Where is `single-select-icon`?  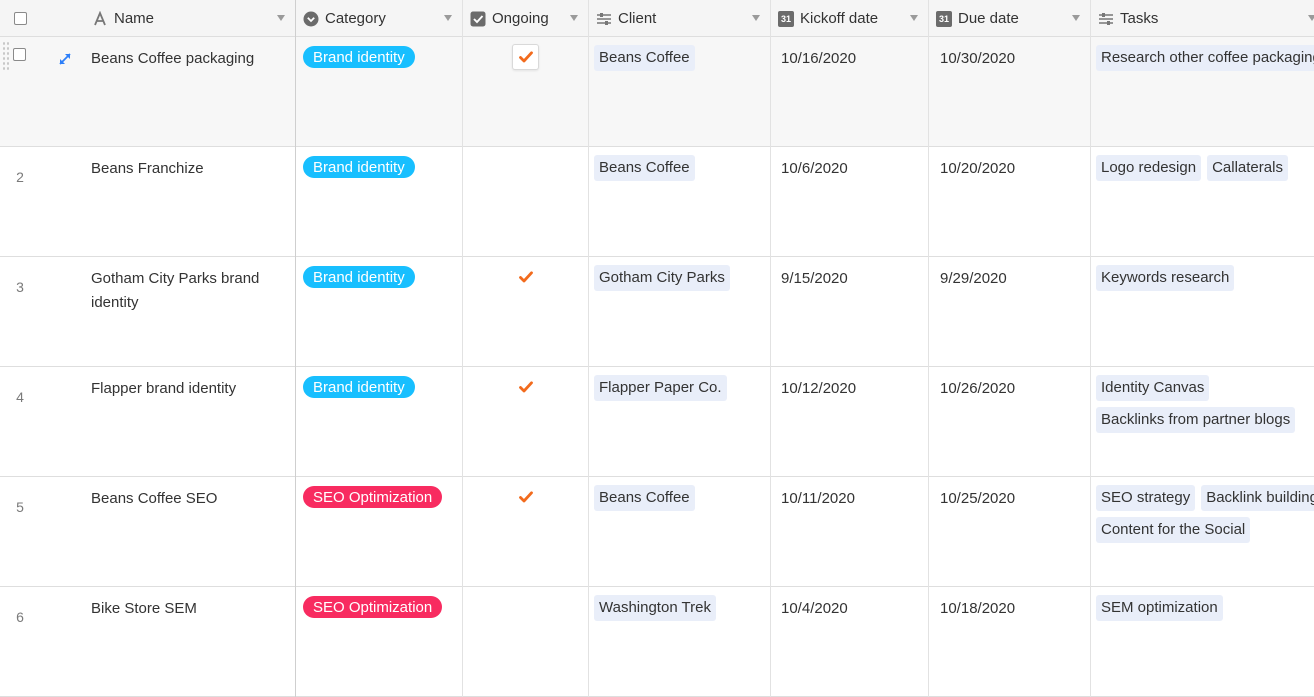 single-select-icon is located at coordinates (311, 19).